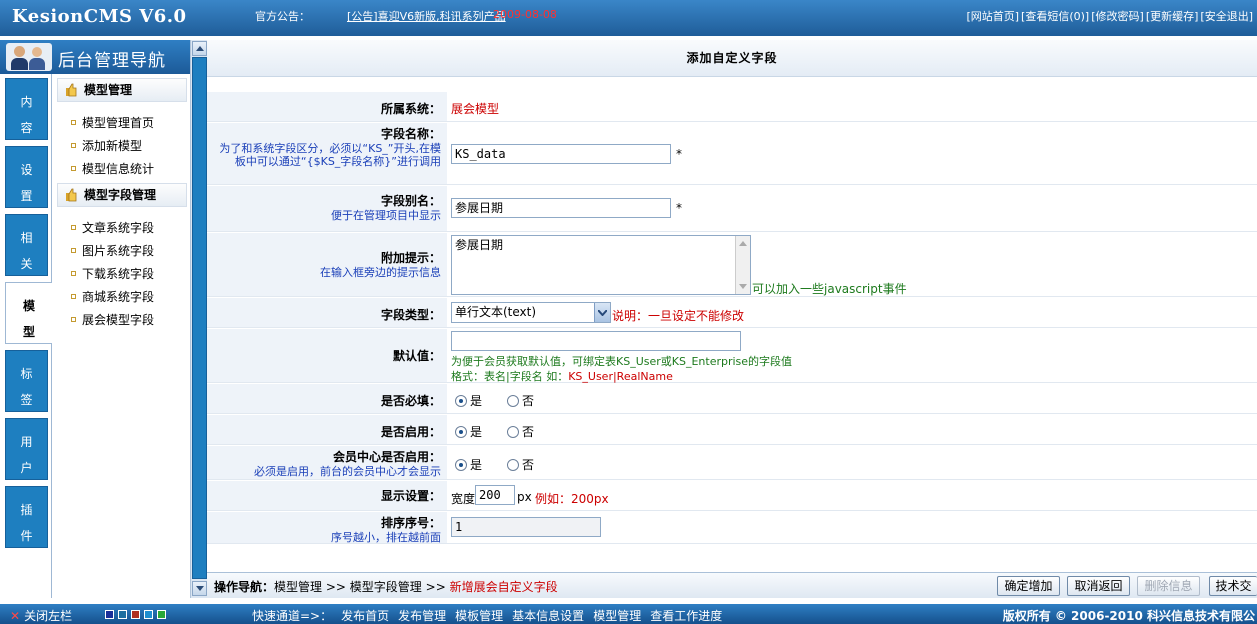 The width and height of the screenshot is (1257, 624). Describe the element at coordinates (422, 616) in the screenshot. I see `quick-link-publish-manage: 发布管理` at that location.